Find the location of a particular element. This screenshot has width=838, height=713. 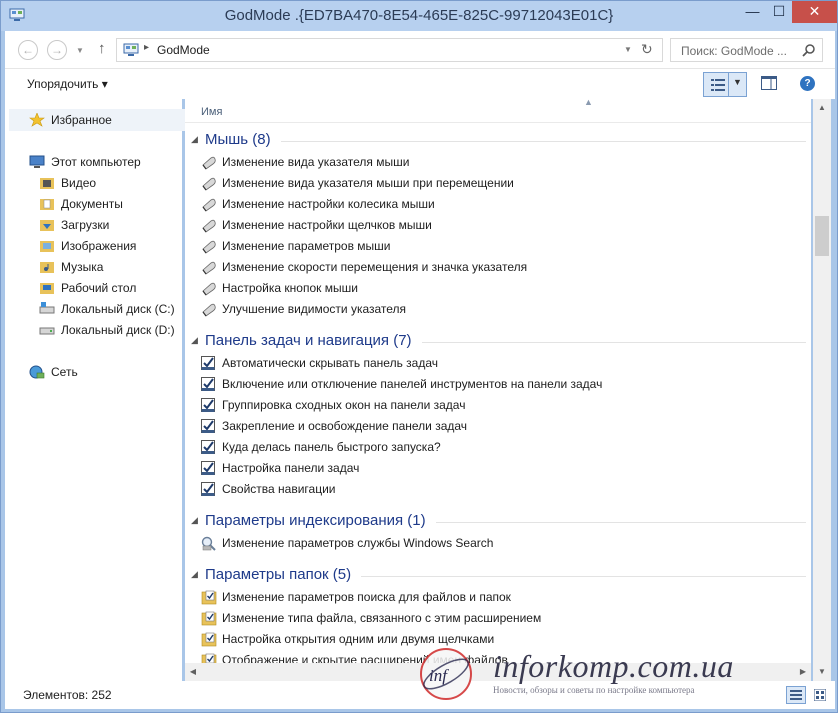

recent-locations-chevron-icon: ▼ is located at coordinates (80, 50).